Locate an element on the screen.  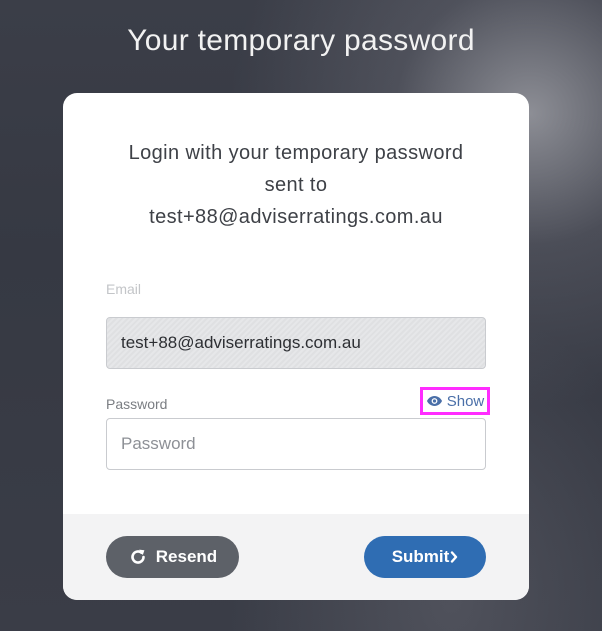
card-footer: Resend Submit is located at coordinates (296, 557).